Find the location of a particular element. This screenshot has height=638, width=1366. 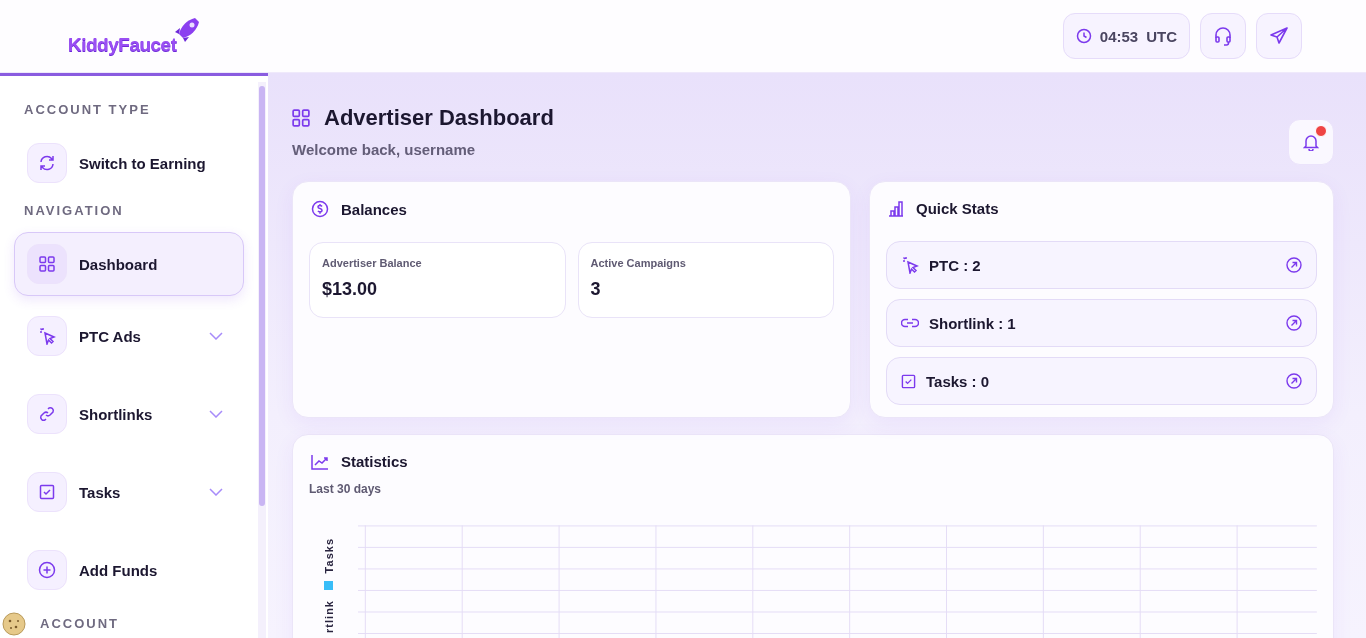

nav-item: Shortlinks is located at coordinates (129, 414).